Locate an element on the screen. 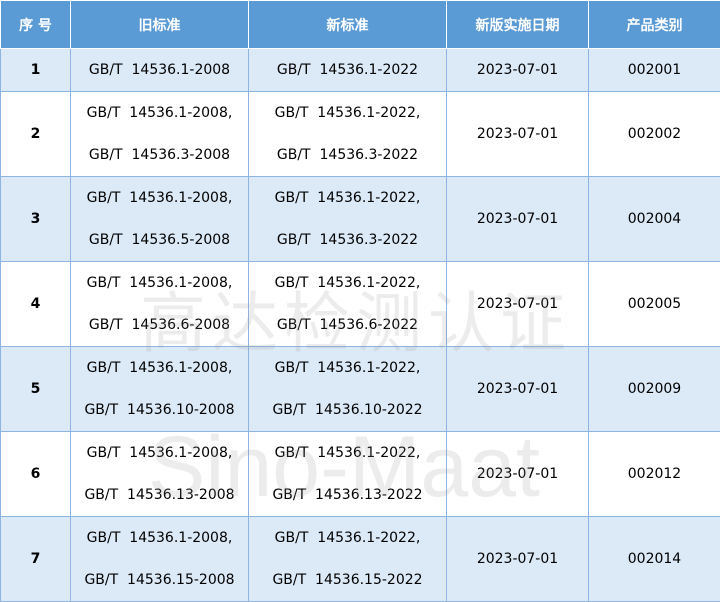 The width and height of the screenshot is (720, 602). header-effective-date: 新版实施日期 is located at coordinates (518, 25).